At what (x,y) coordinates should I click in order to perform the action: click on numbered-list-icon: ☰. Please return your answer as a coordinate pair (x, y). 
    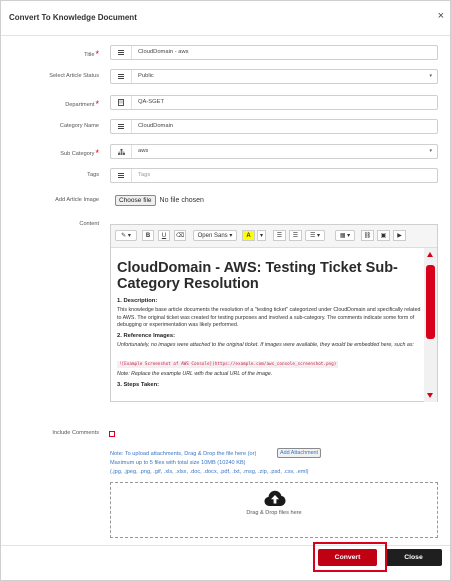
    Looking at the image, I should click on (295, 236).